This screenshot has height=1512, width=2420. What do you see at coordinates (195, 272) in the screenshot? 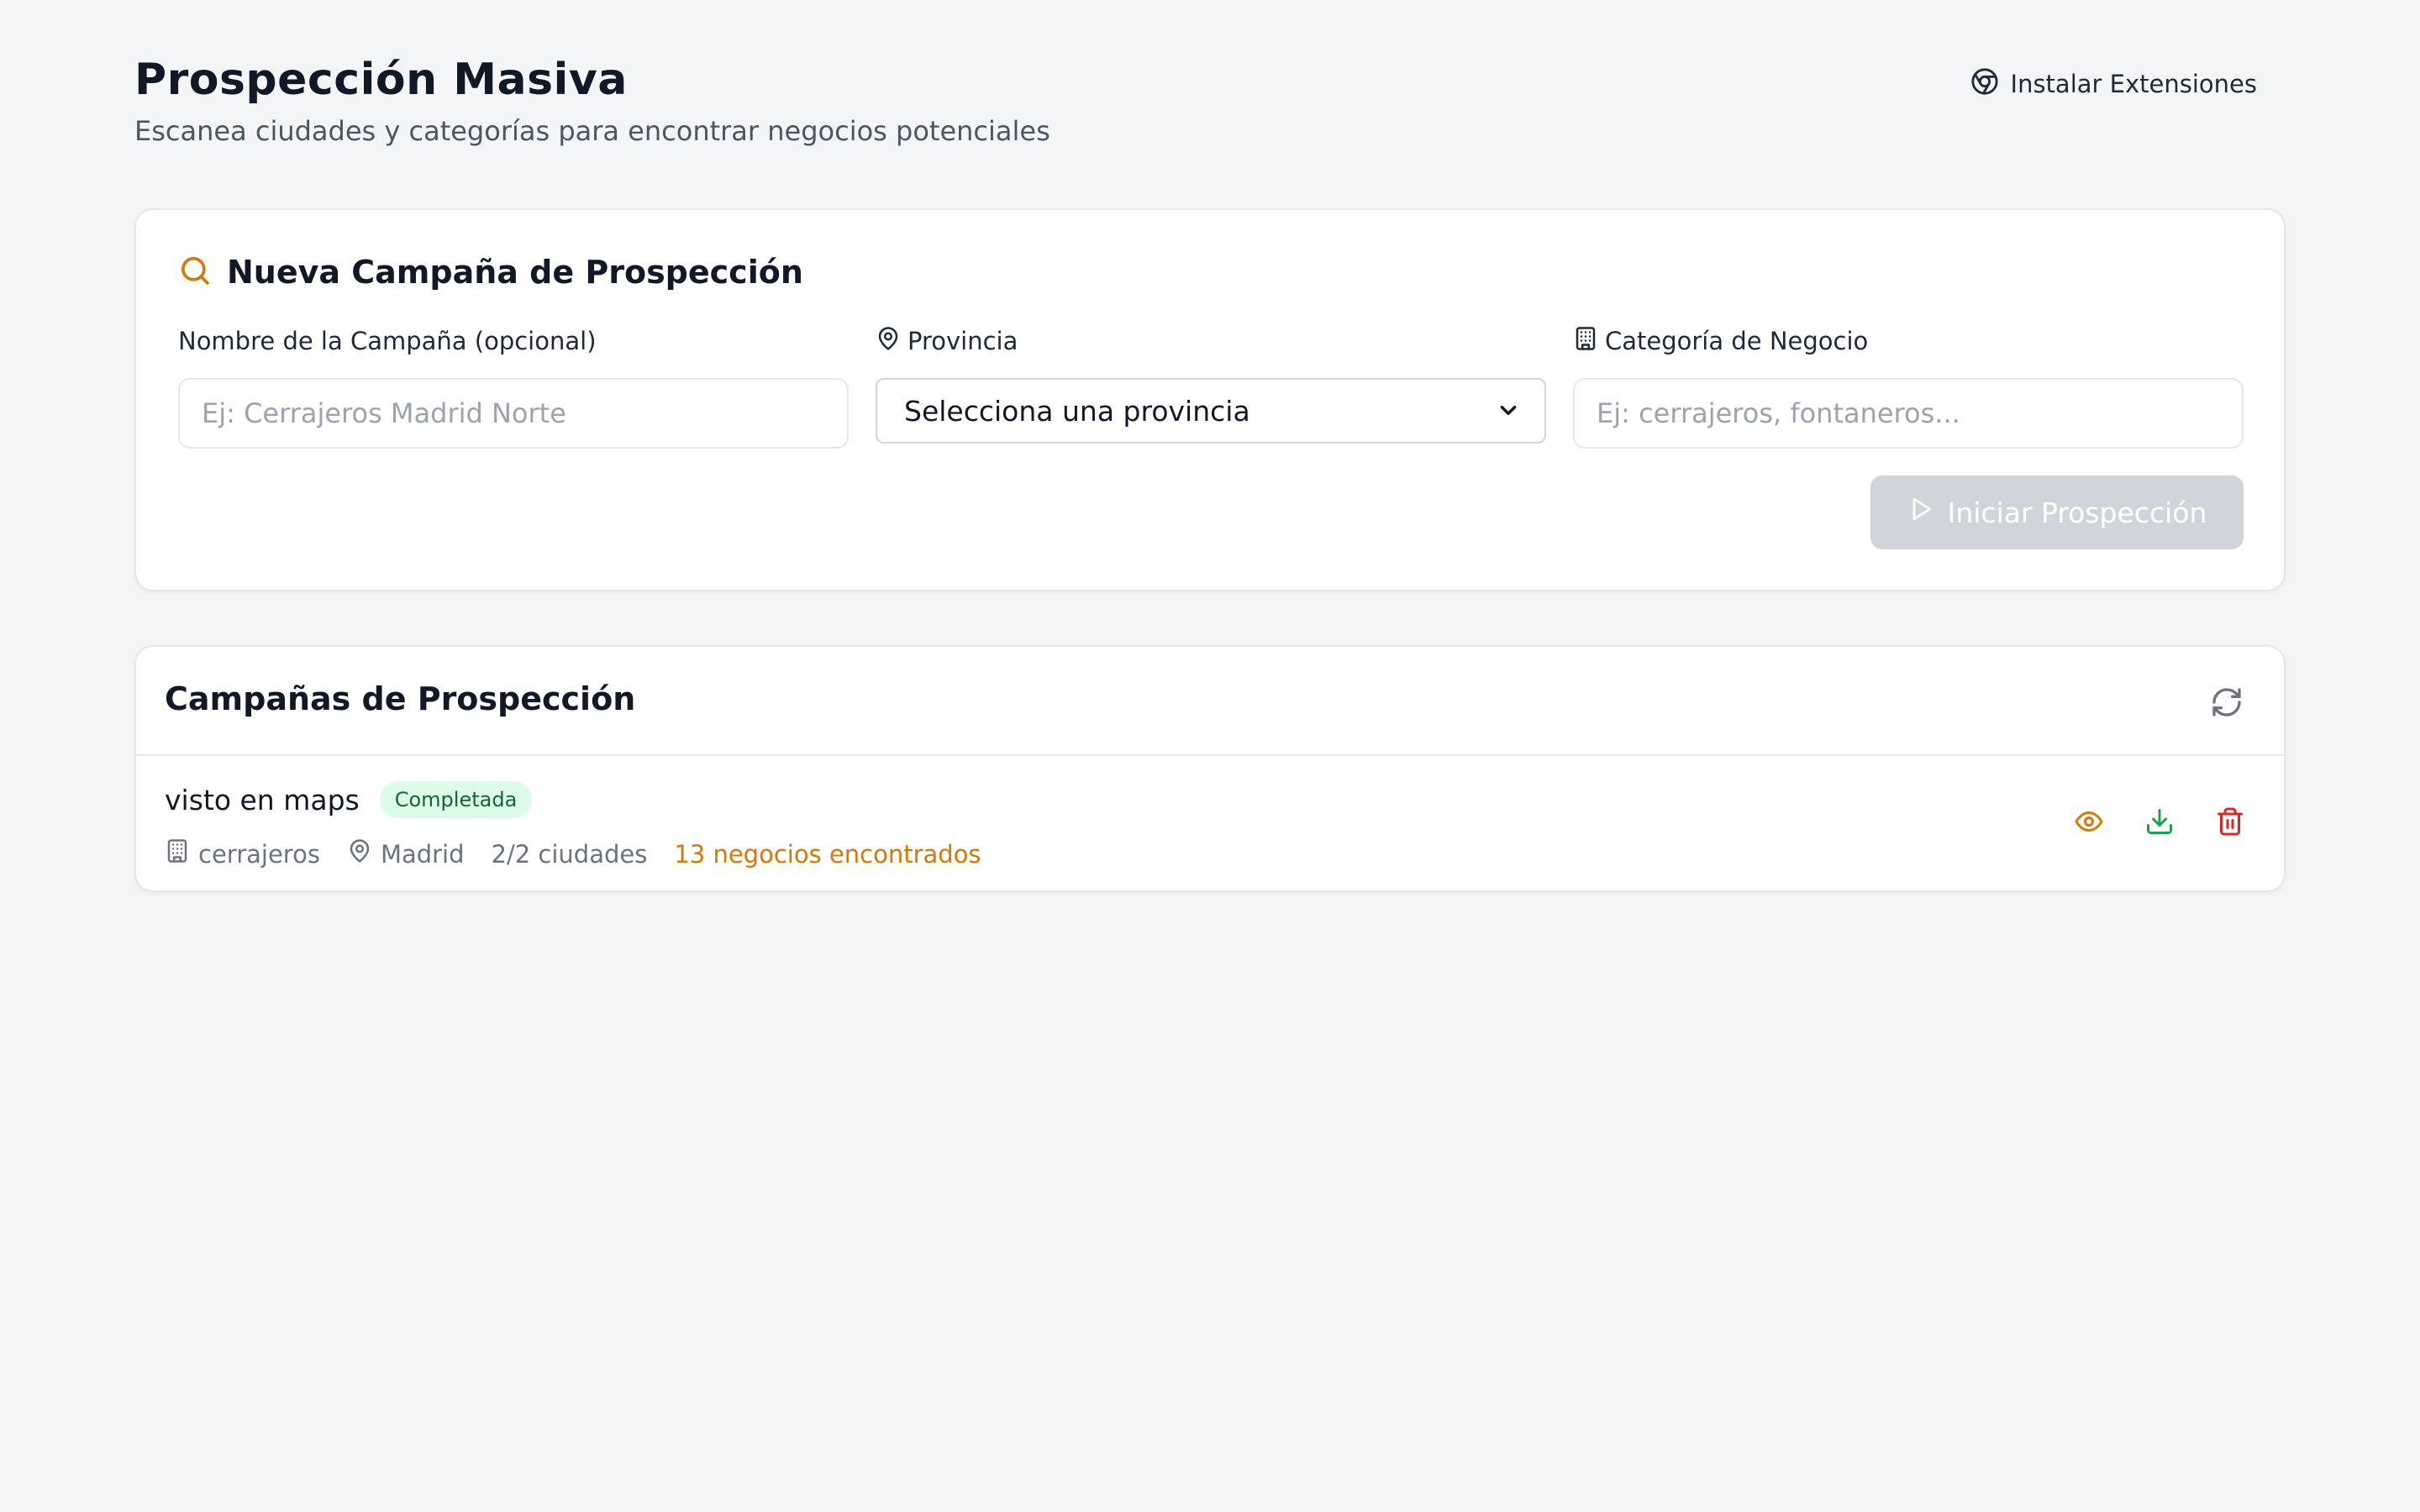
I see `search-icon` at bounding box center [195, 272].